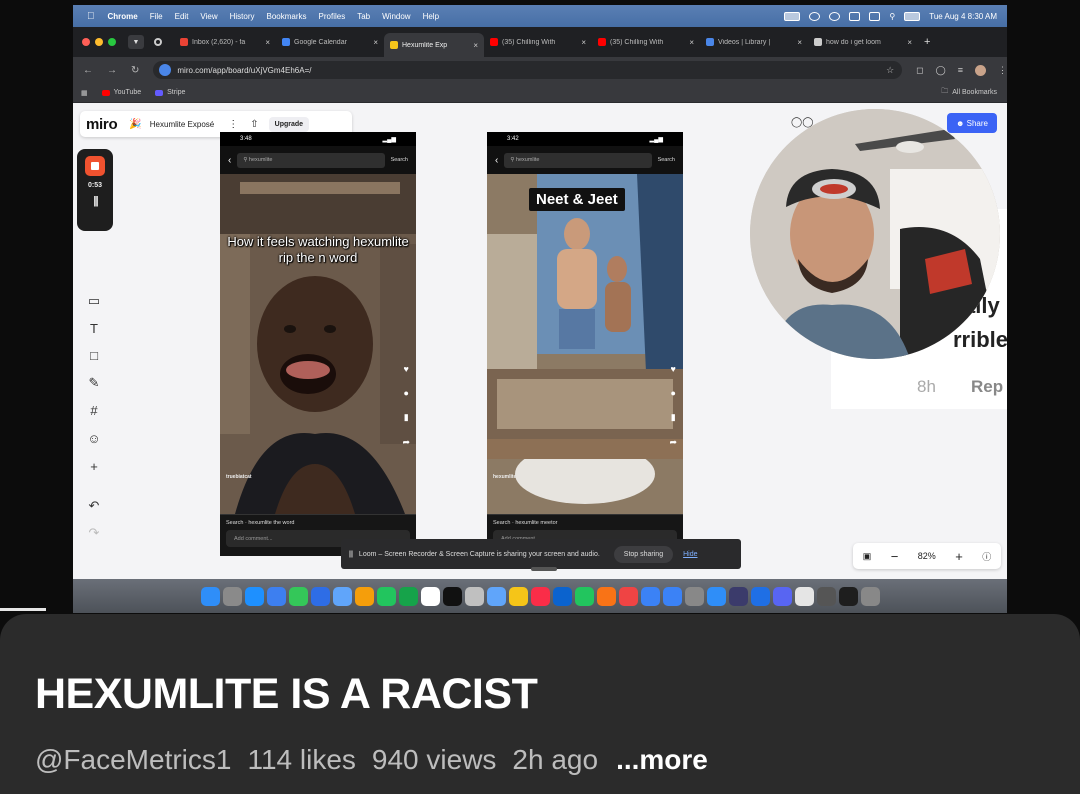 The image size is (1080, 794). I want to click on video-title: HEXUMLITE IS A RACIST, so click(286, 694).